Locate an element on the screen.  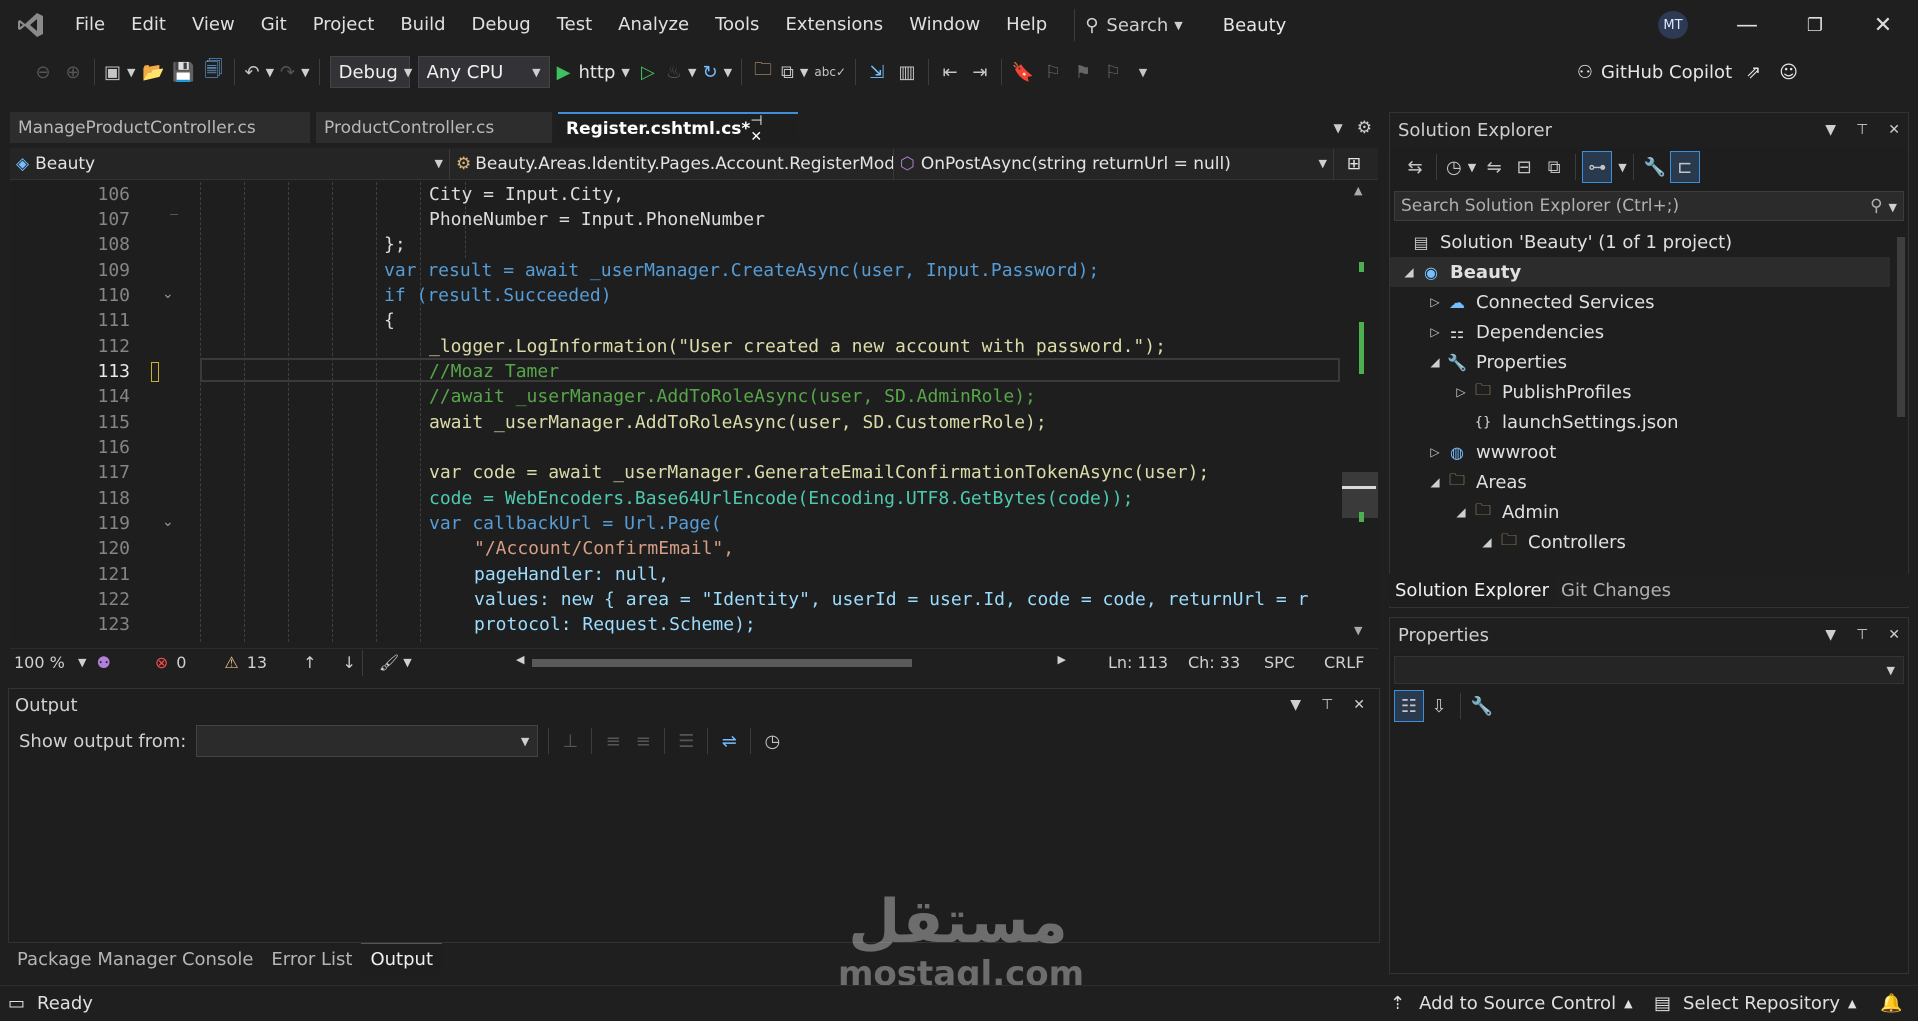
tab-error-list: Error List is located at coordinates (311, 959).